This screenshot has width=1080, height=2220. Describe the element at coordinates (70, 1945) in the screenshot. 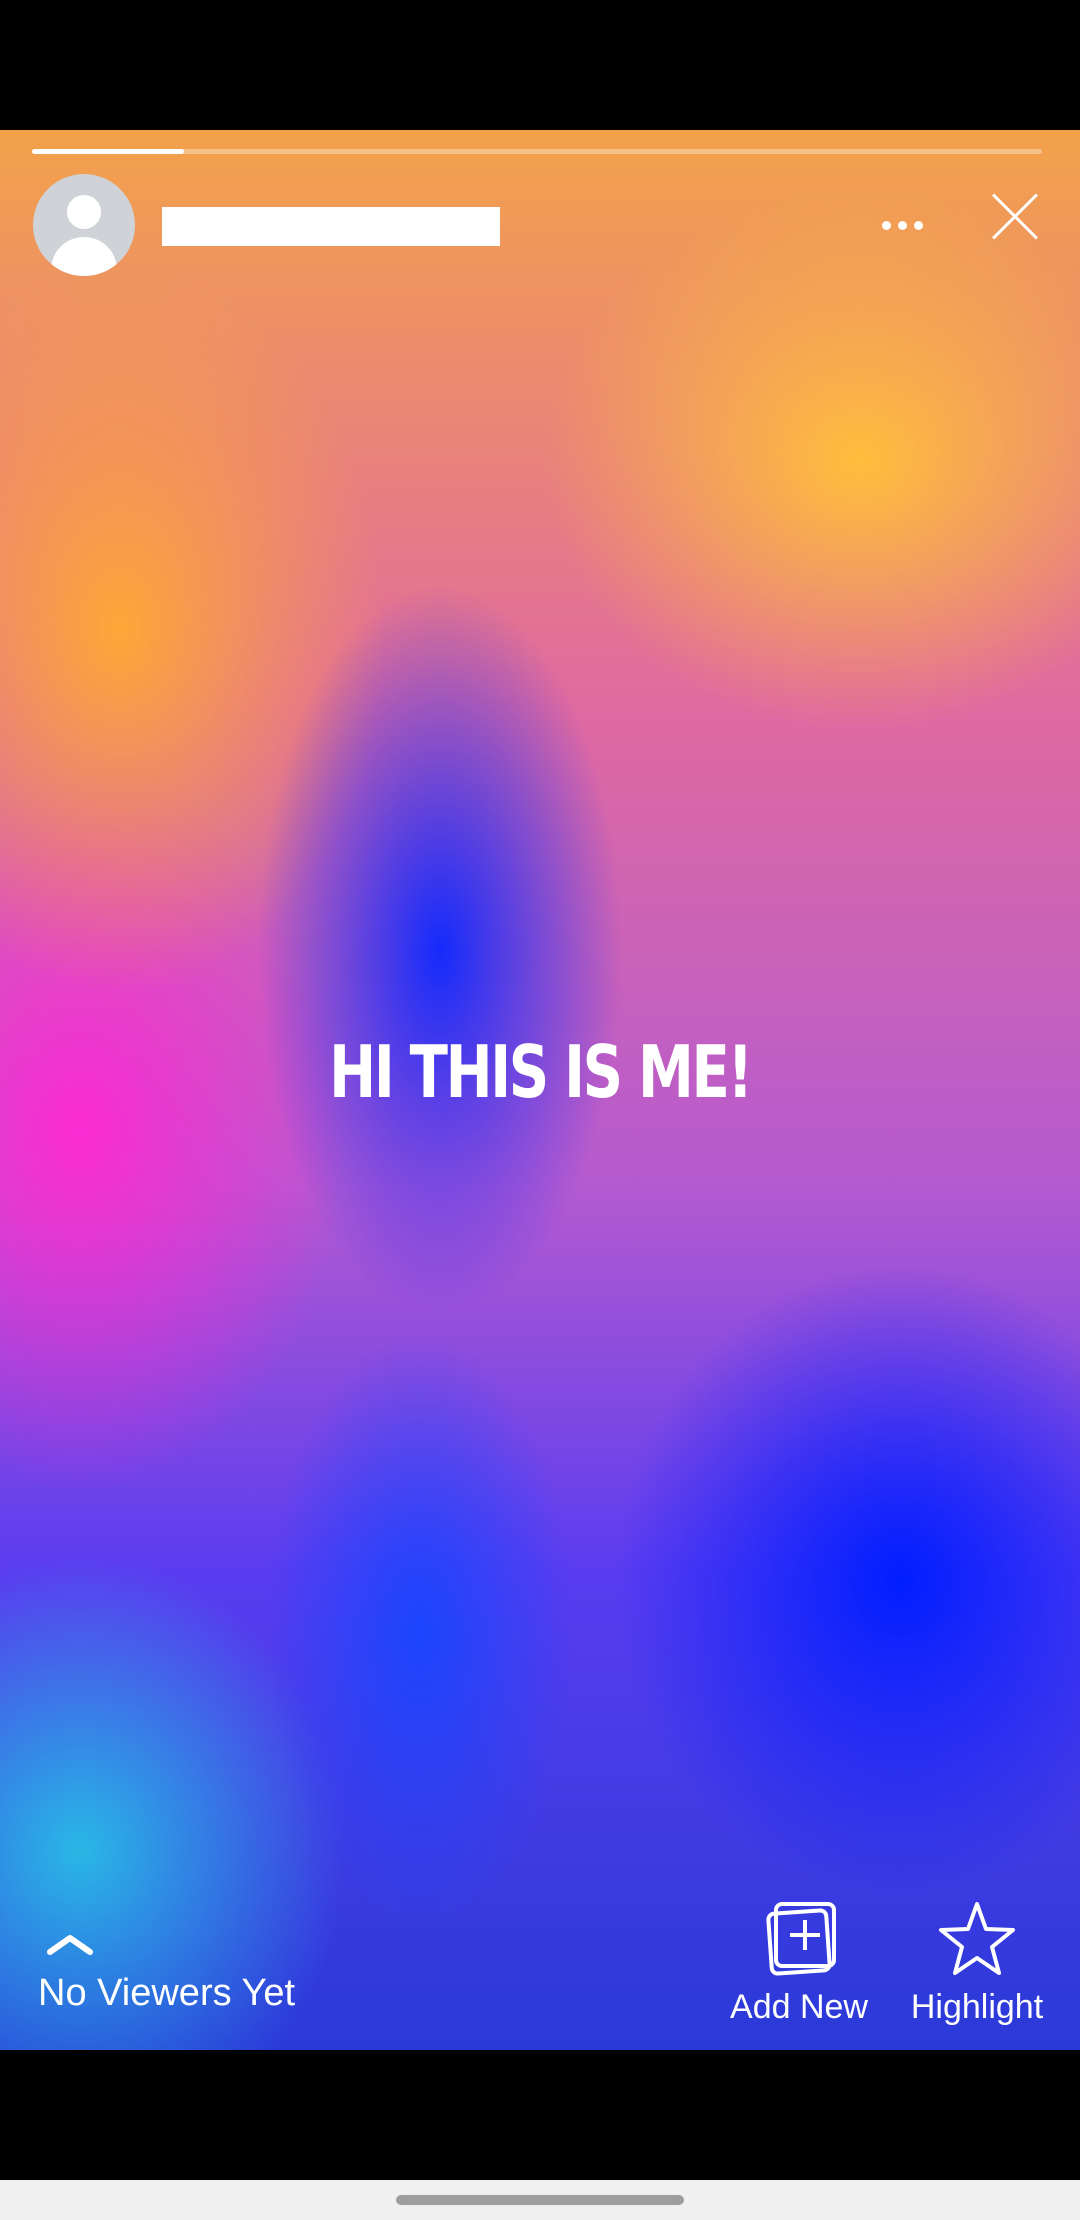

I see `chevron-up-icon` at that location.